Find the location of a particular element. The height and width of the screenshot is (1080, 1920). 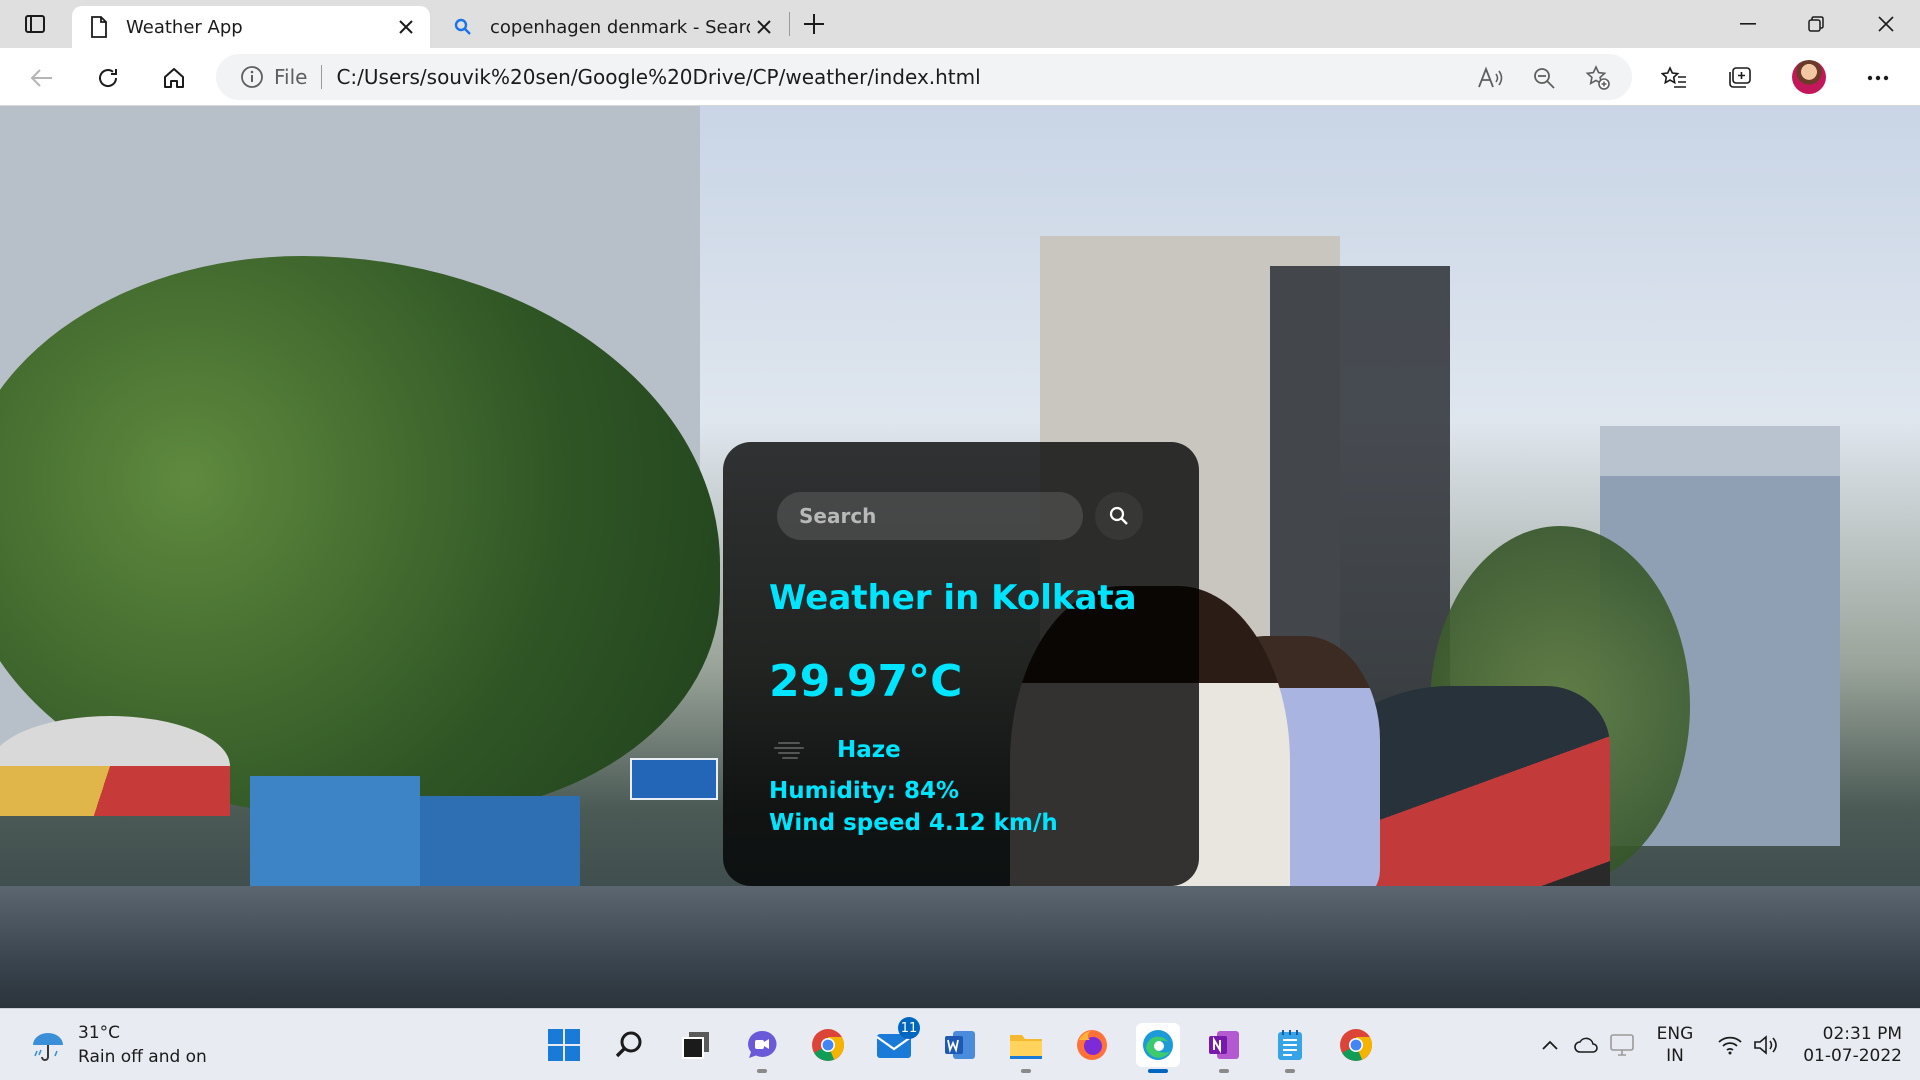

firefox-icon is located at coordinates (1092, 1045).